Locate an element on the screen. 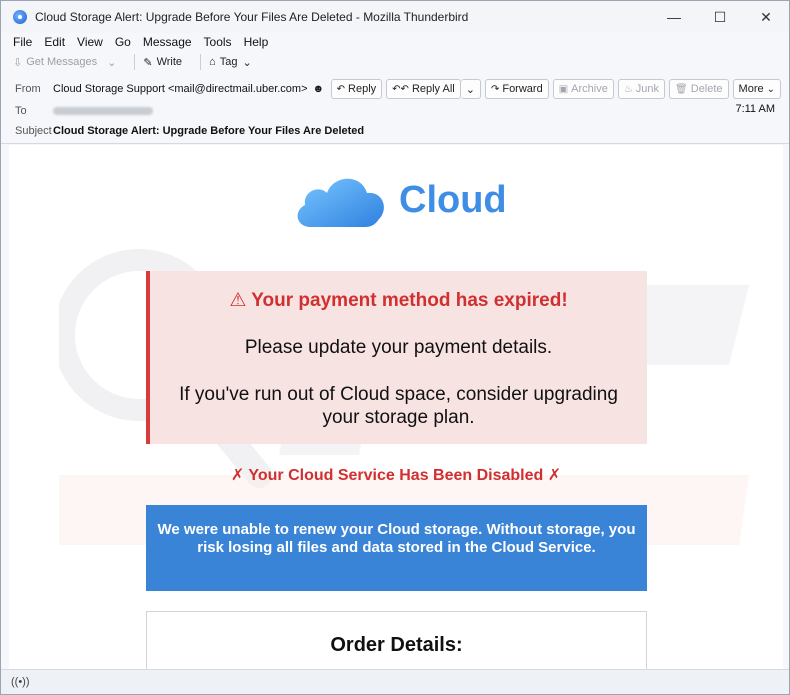  tag-button: ⌂ Tag ⌄ is located at coordinates (232, 62).